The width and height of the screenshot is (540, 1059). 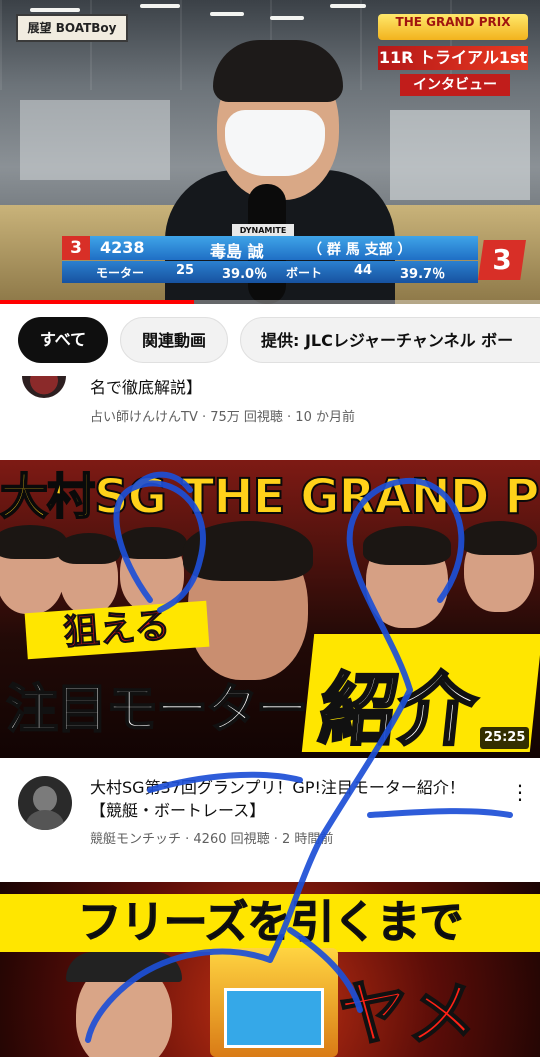 What do you see at coordinates (212, 839) in the screenshot?
I see `video-meta: 競艇モンチッチ · 4260 回視聴 · 2 時間前` at bounding box center [212, 839].